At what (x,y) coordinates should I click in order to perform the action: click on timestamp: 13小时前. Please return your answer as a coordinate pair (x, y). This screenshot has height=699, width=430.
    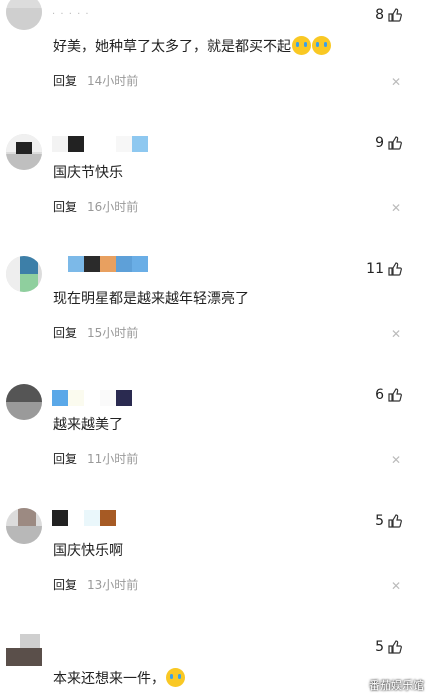
    Looking at the image, I should click on (113, 585).